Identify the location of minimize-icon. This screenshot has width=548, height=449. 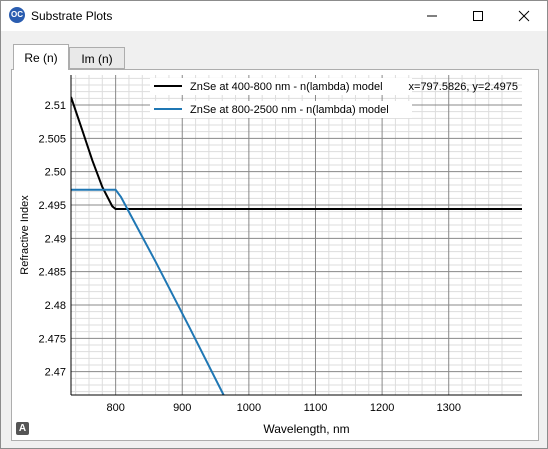
(432, 16).